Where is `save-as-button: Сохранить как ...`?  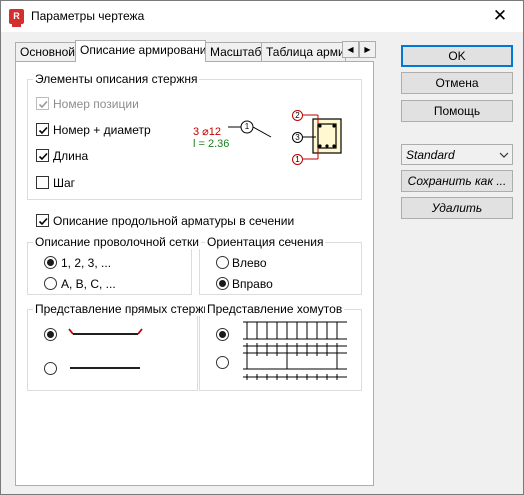
save-as-button: Сохранить как ... is located at coordinates (457, 181).